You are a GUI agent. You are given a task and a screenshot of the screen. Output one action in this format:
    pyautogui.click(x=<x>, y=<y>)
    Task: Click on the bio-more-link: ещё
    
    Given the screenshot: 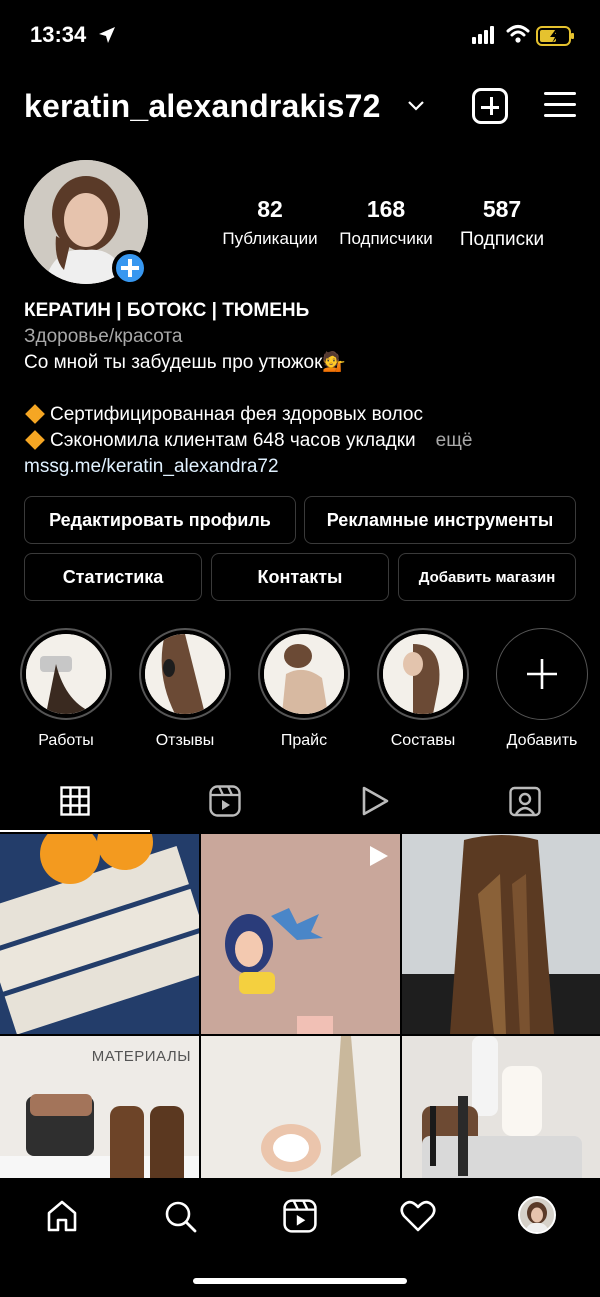 What is the action you would take?
    pyautogui.click(x=454, y=440)
    